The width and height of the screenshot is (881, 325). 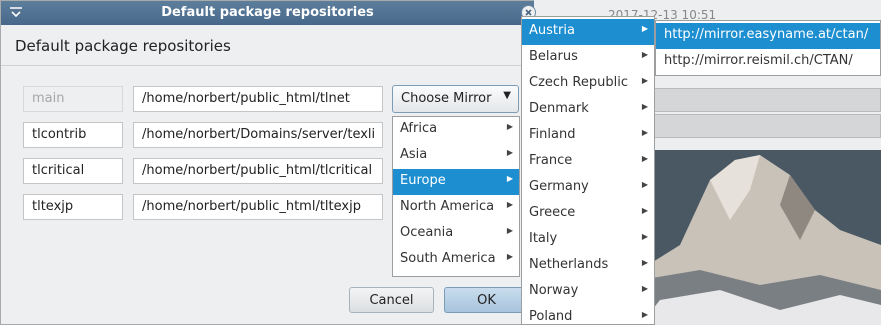 I want to click on choose-mirror-label: Choose Mirror, so click(x=446, y=98).